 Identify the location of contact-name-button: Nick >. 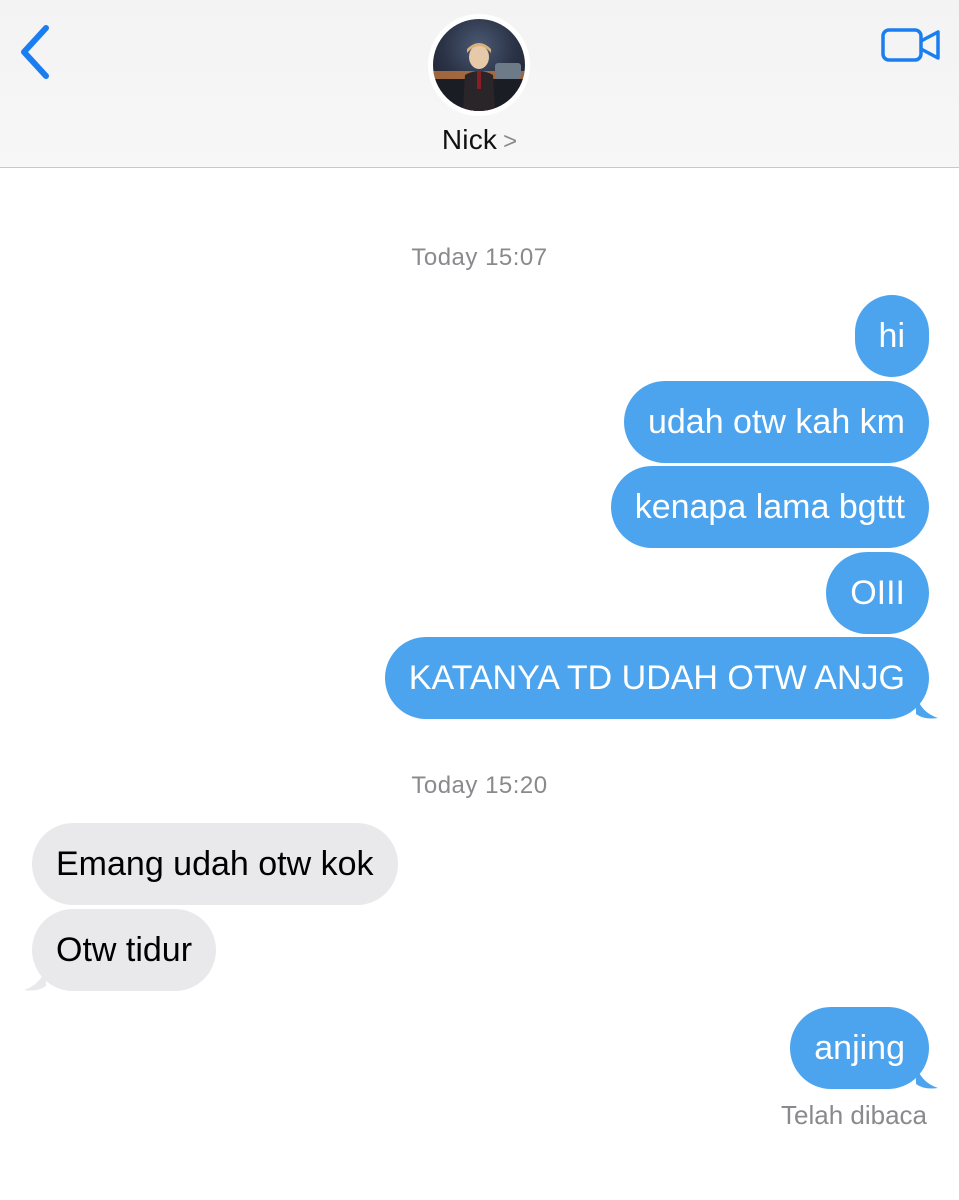
(479, 140).